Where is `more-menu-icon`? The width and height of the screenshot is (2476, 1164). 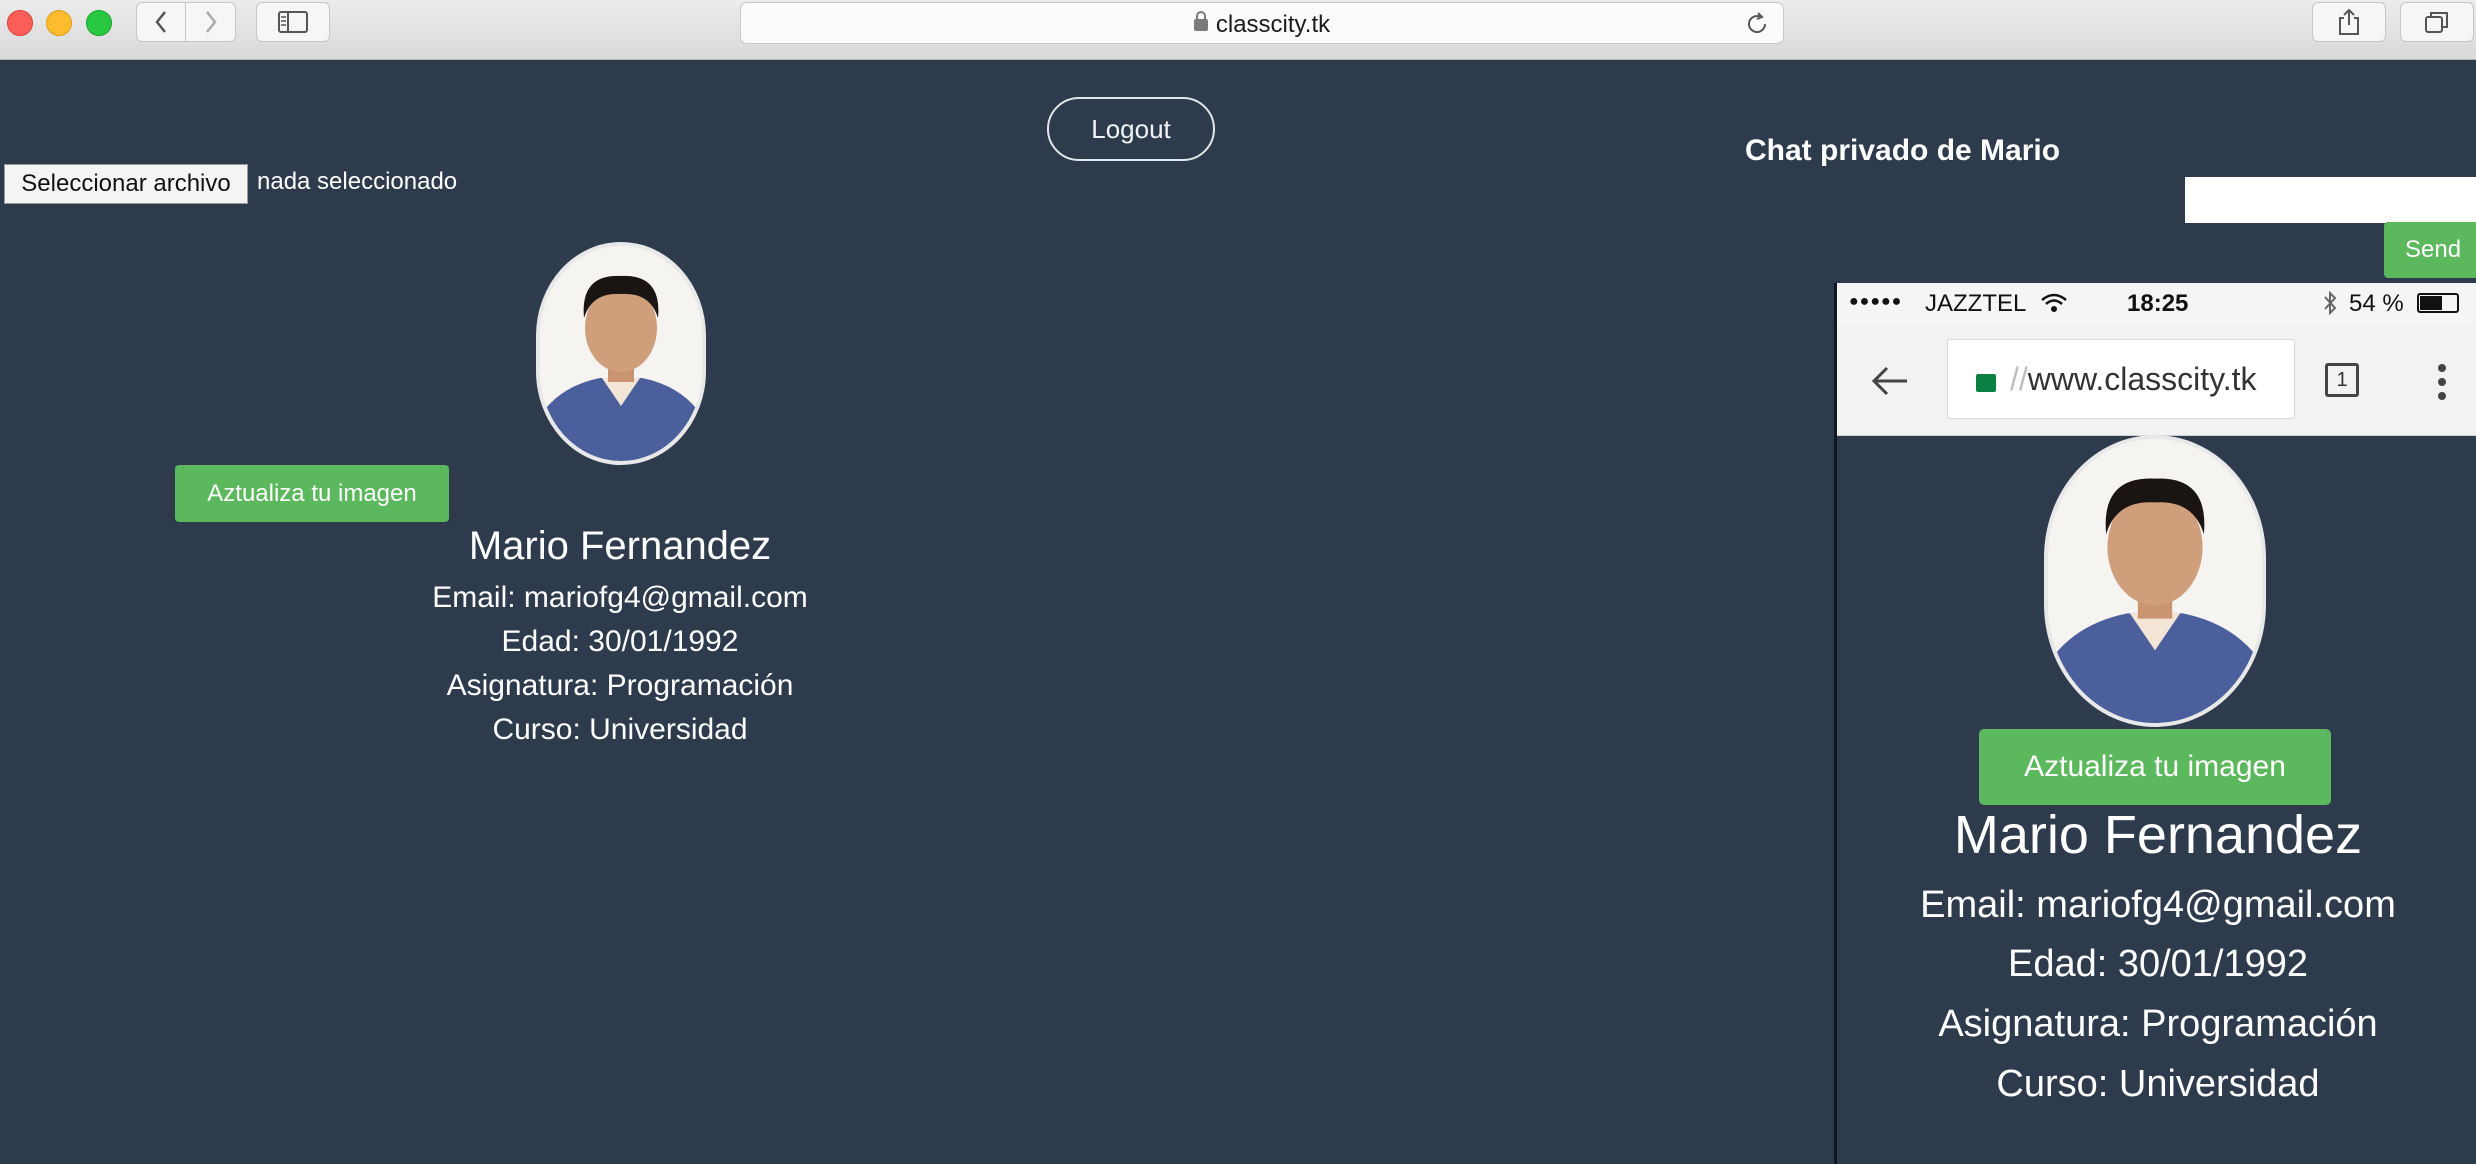 more-menu-icon is located at coordinates (2442, 382).